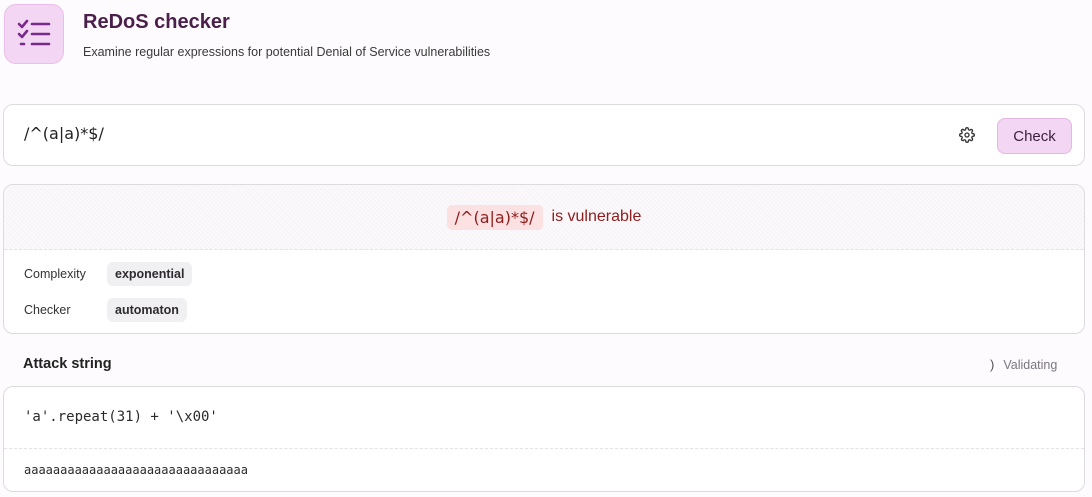  I want to click on regex-input-card: Check, so click(544, 135).